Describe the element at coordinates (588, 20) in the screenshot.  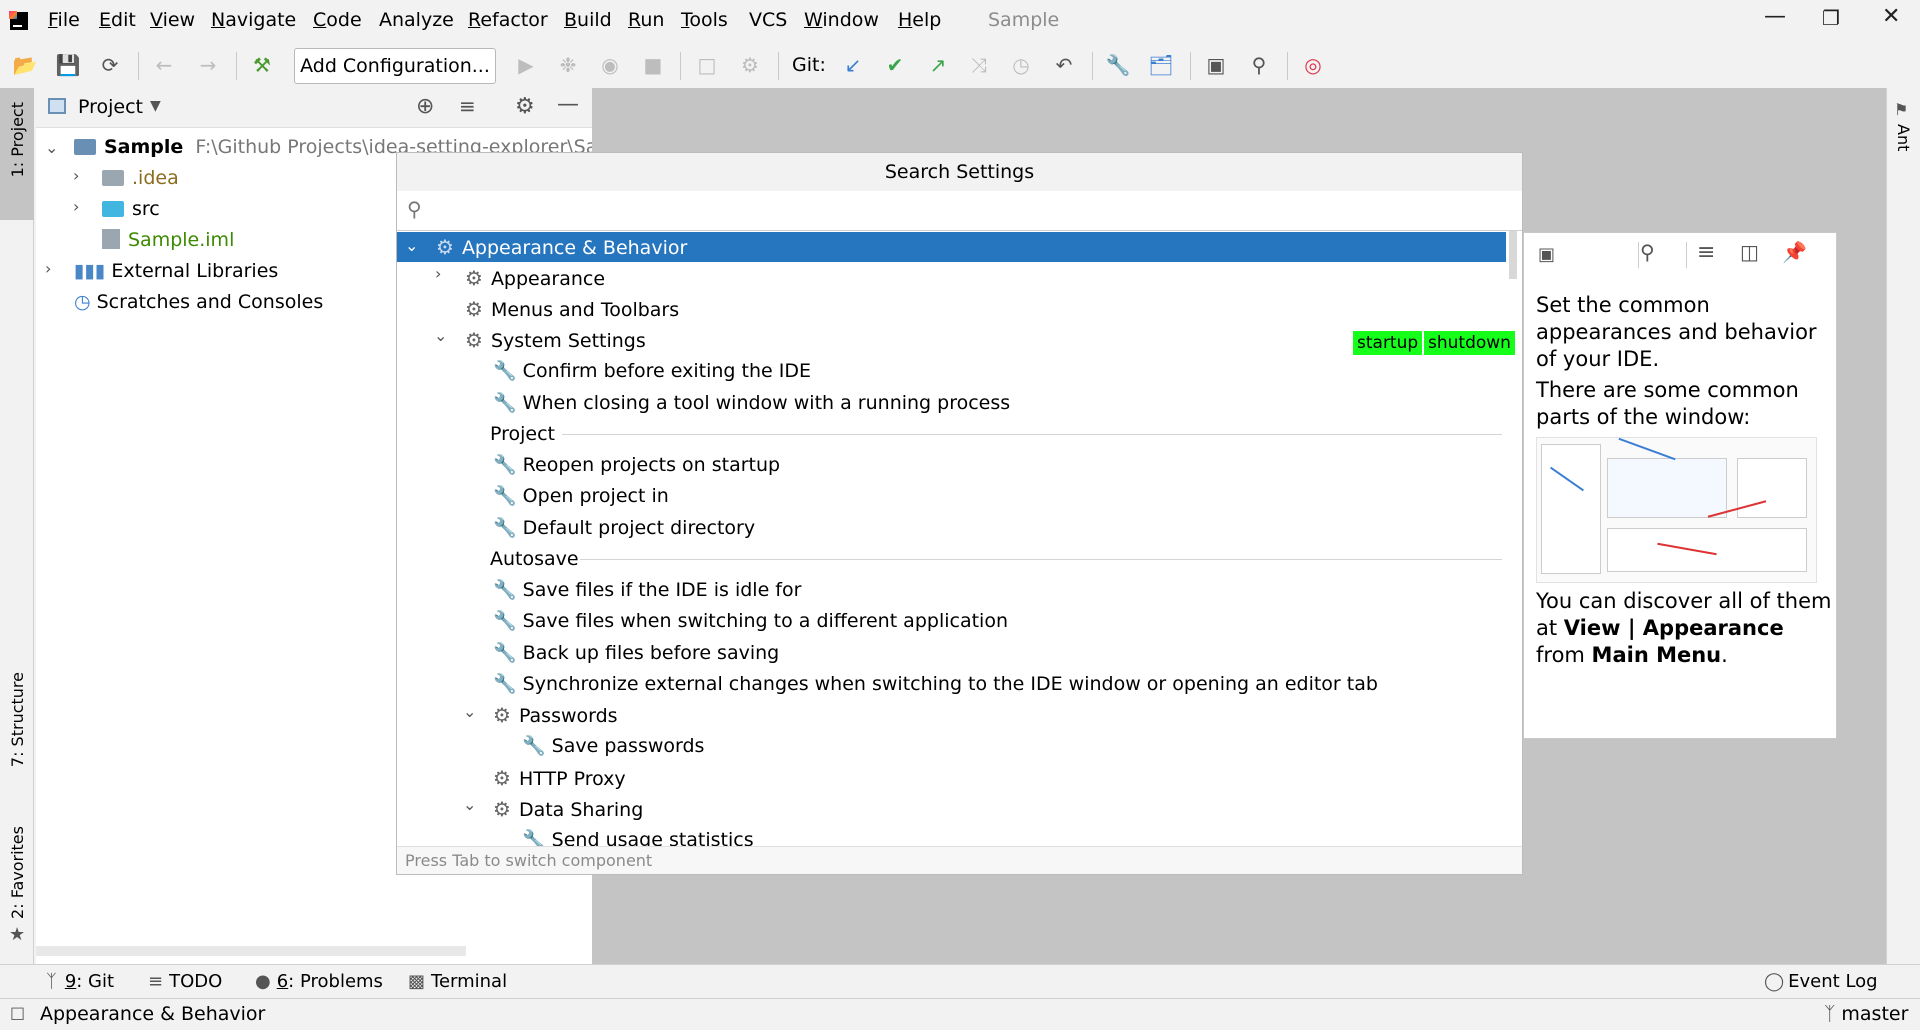
I see `menu-build: Build` at that location.